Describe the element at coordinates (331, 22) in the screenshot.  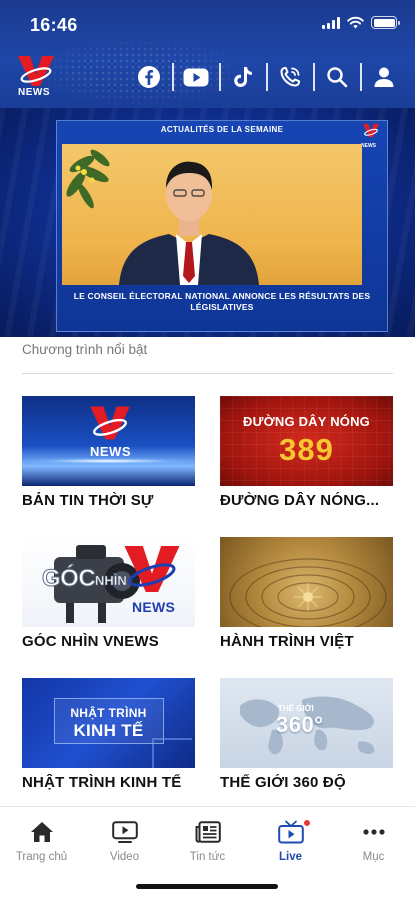
I see `cellular-signal-icon` at that location.